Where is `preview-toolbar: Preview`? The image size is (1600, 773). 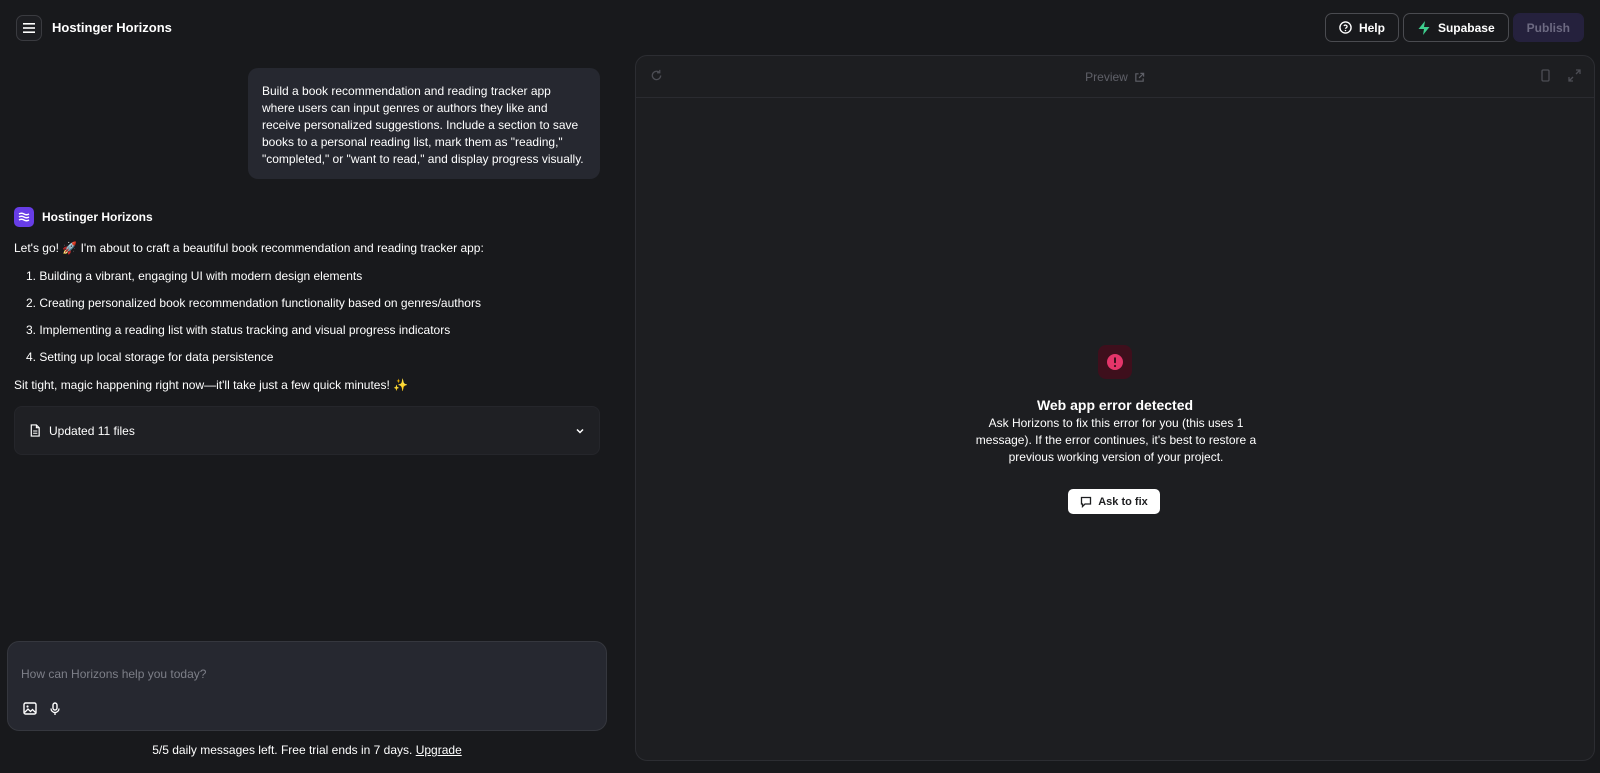 preview-toolbar: Preview is located at coordinates (1115, 77).